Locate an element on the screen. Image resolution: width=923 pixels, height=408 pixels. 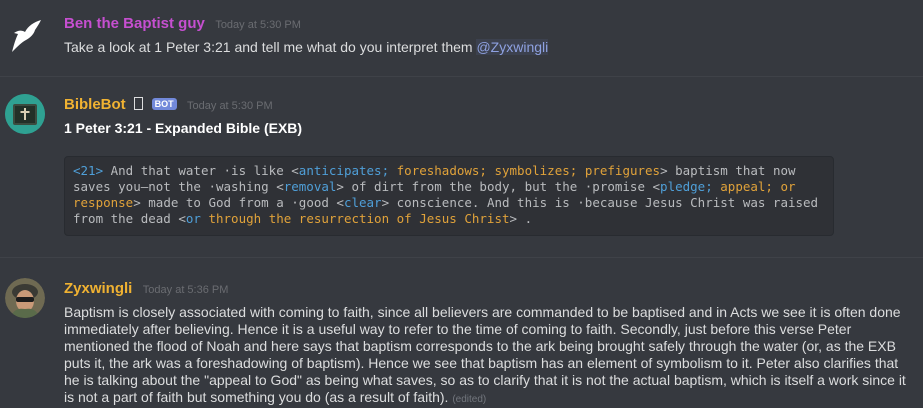
author-name: Ben the Baptist guy is located at coordinates (134, 23).